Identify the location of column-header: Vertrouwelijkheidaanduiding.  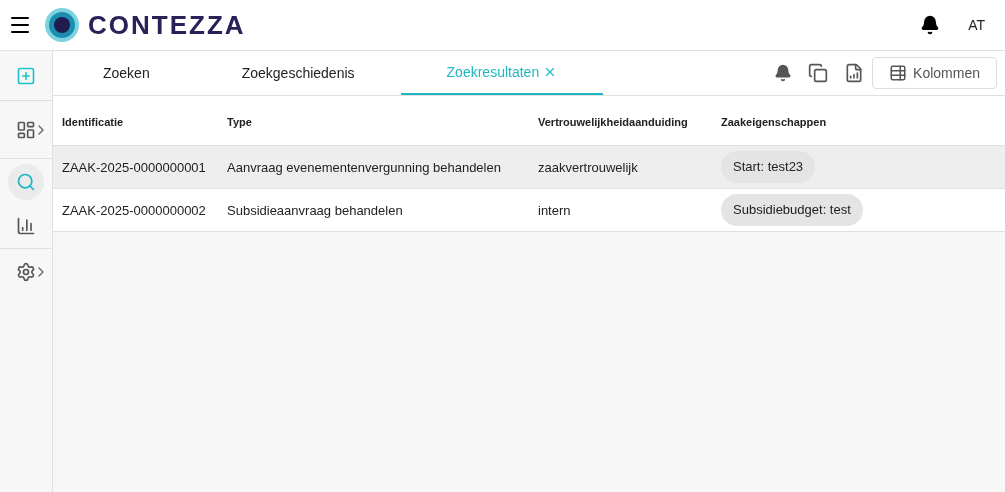
(613, 121).